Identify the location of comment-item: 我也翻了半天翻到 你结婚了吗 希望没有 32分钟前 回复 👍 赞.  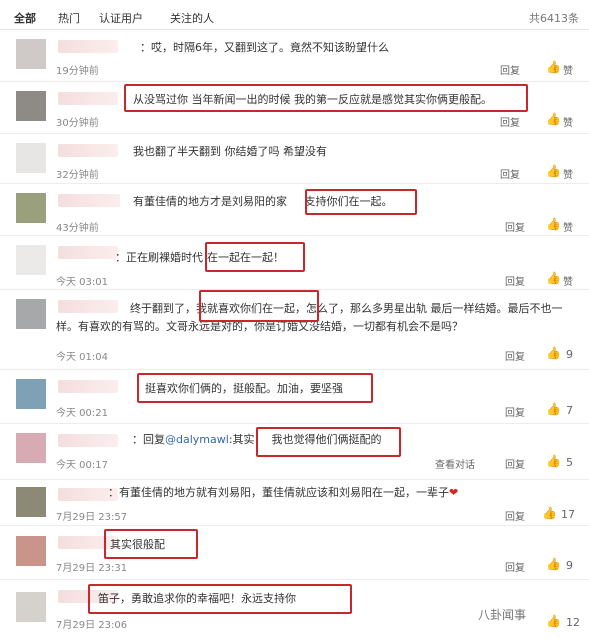
(294, 159).